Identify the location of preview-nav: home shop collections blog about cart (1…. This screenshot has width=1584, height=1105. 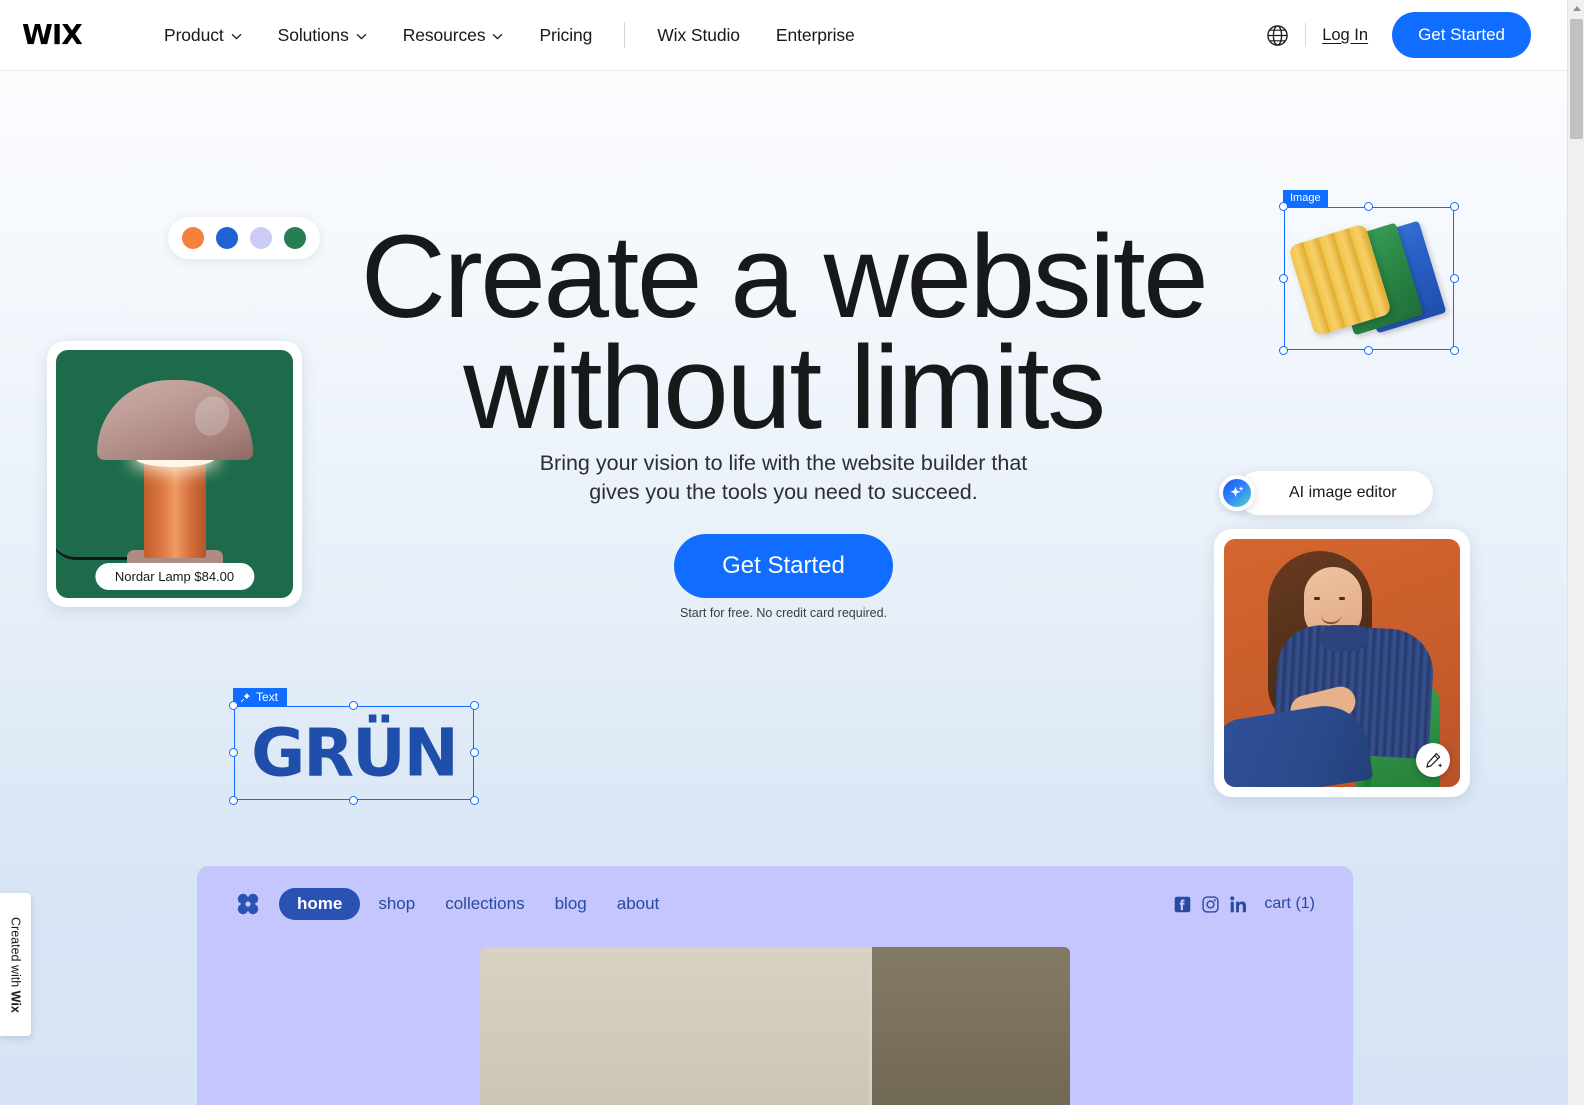
(775, 904).